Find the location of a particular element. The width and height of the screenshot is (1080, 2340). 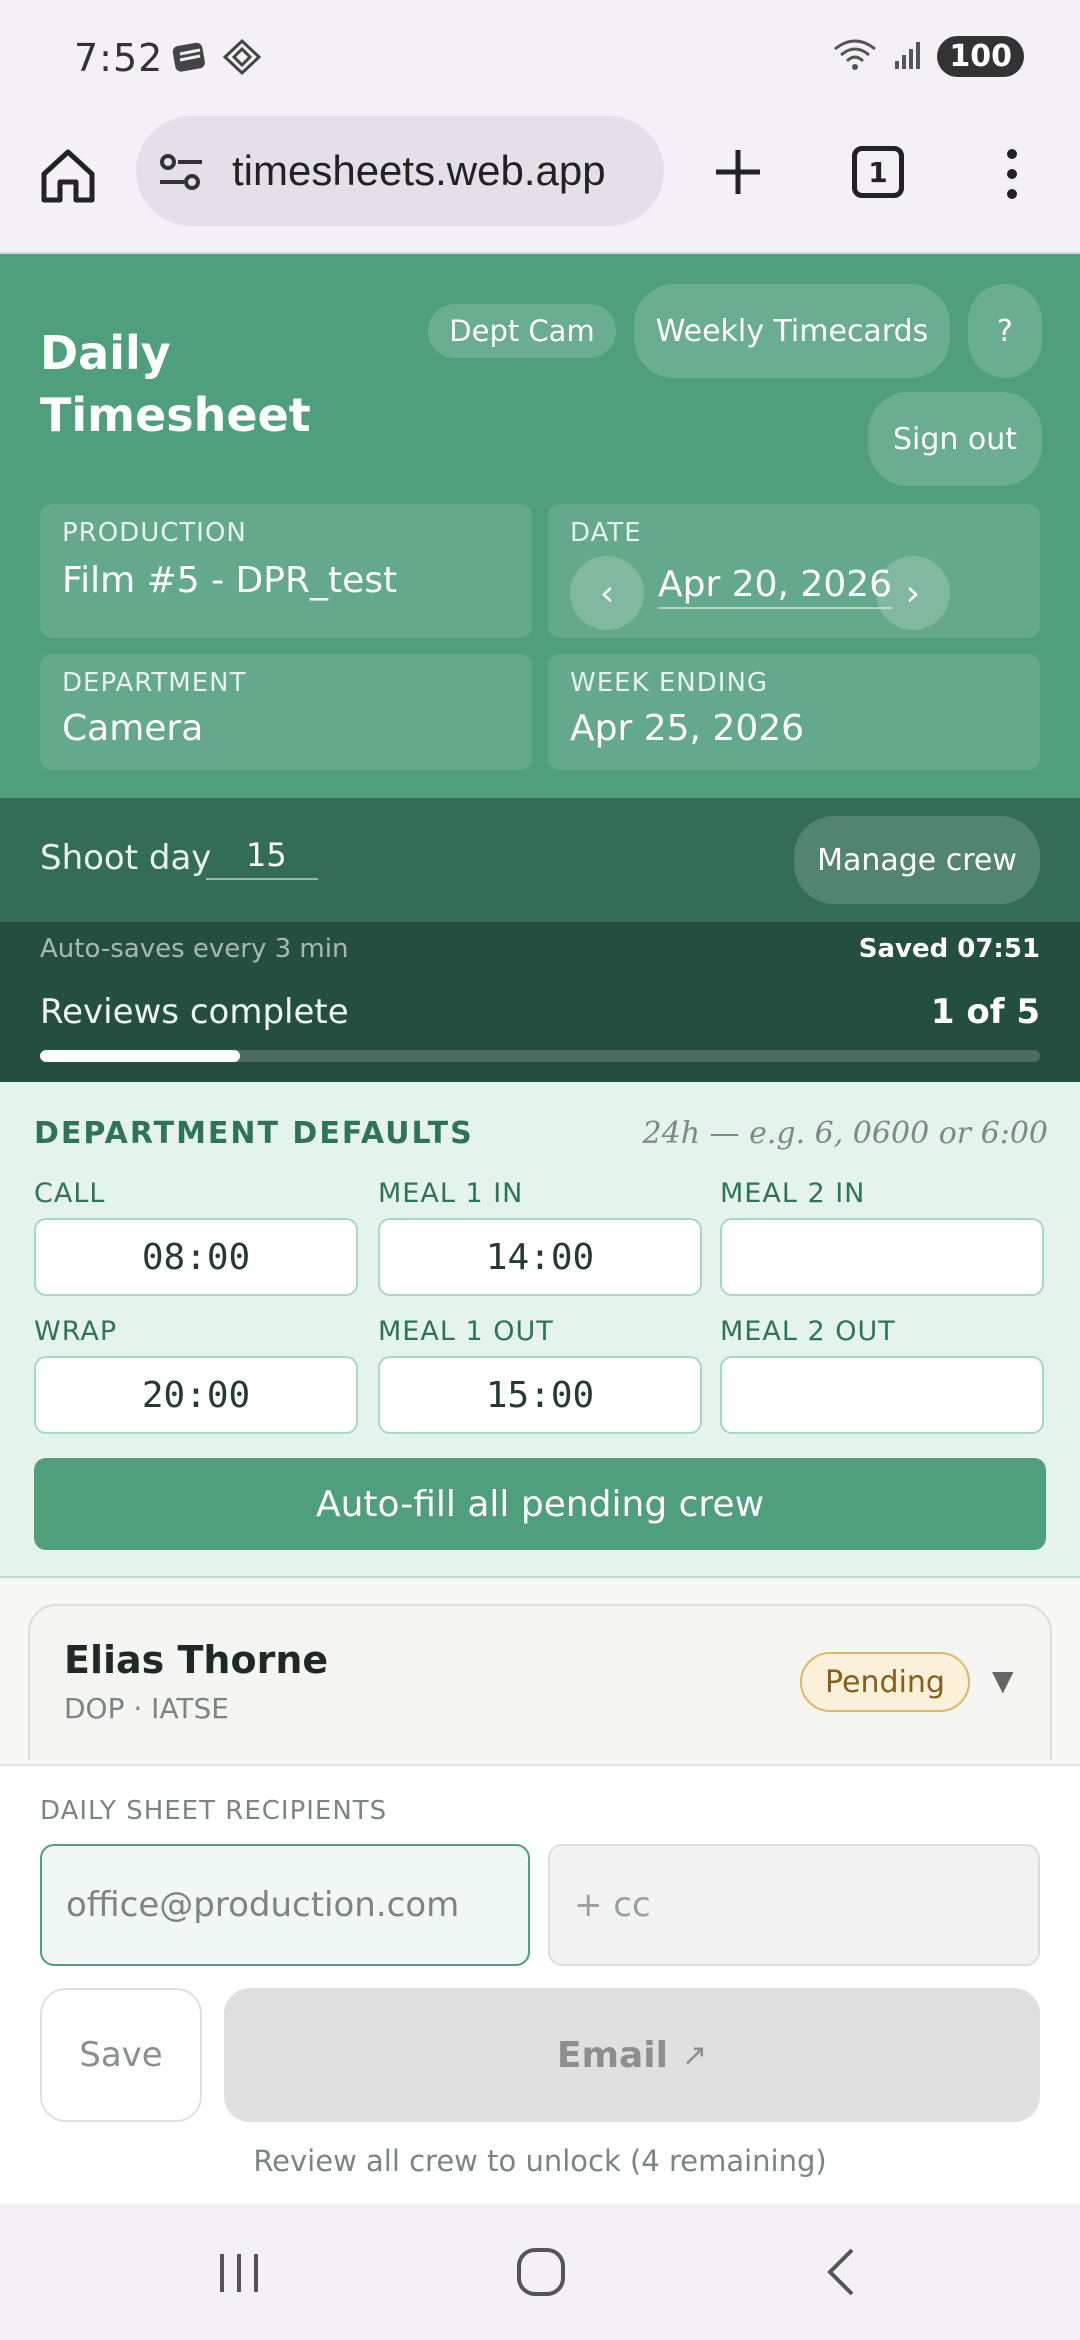

site-settings-icon is located at coordinates (181, 172).